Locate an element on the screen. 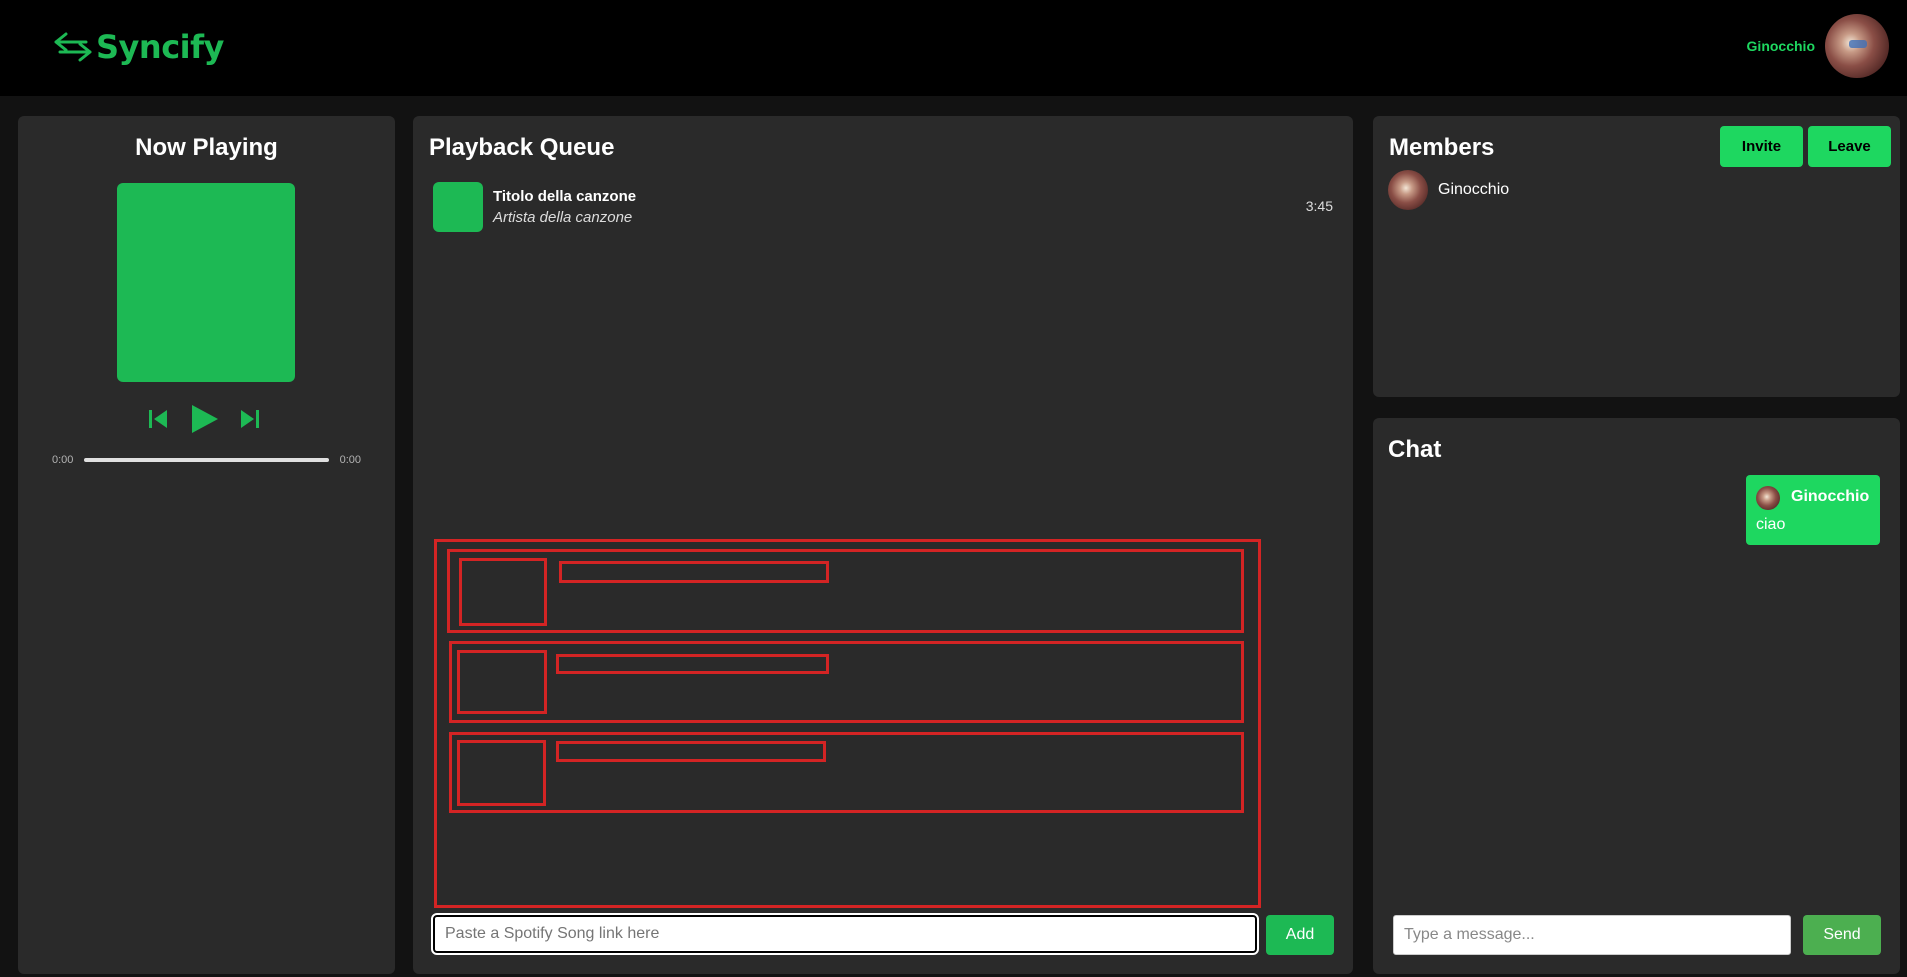 This screenshot has height=977, width=1907. next-icon is located at coordinates (250, 419).